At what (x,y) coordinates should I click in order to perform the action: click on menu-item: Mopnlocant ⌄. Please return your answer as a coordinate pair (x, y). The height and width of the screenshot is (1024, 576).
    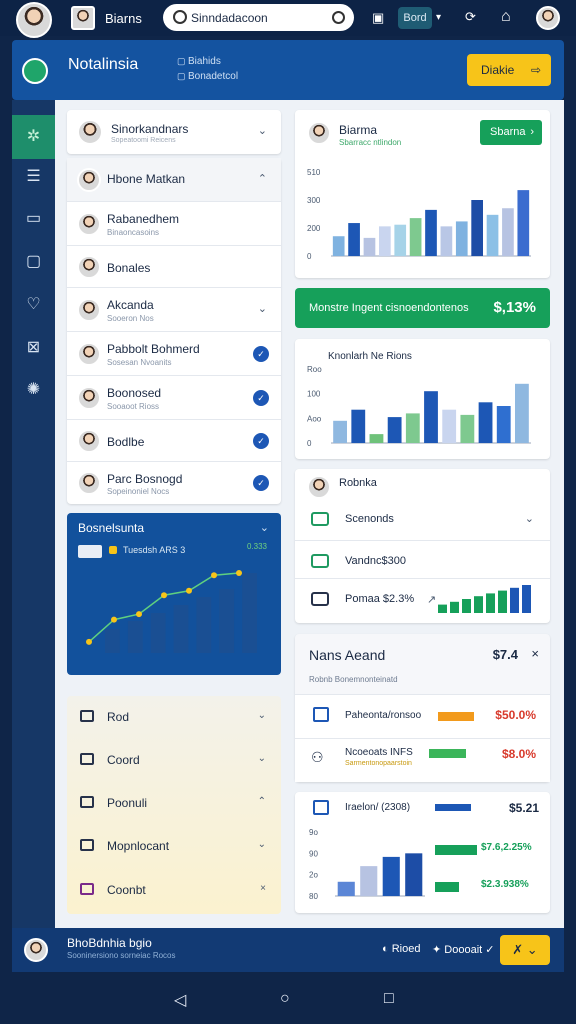
    Looking at the image, I should click on (174, 846).